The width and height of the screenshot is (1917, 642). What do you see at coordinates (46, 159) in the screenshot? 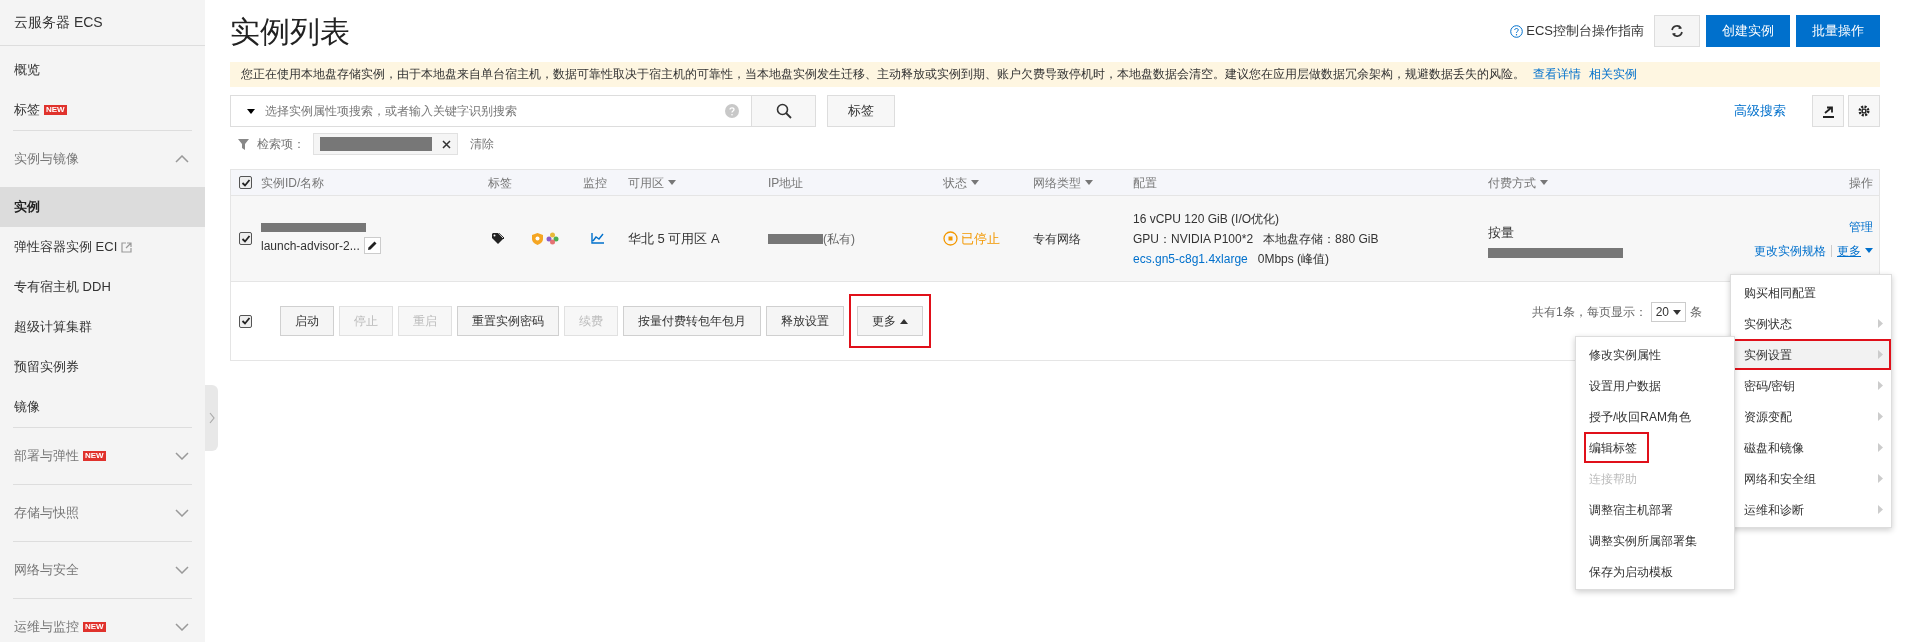
I see `group-label: 实例与镜像` at bounding box center [46, 159].